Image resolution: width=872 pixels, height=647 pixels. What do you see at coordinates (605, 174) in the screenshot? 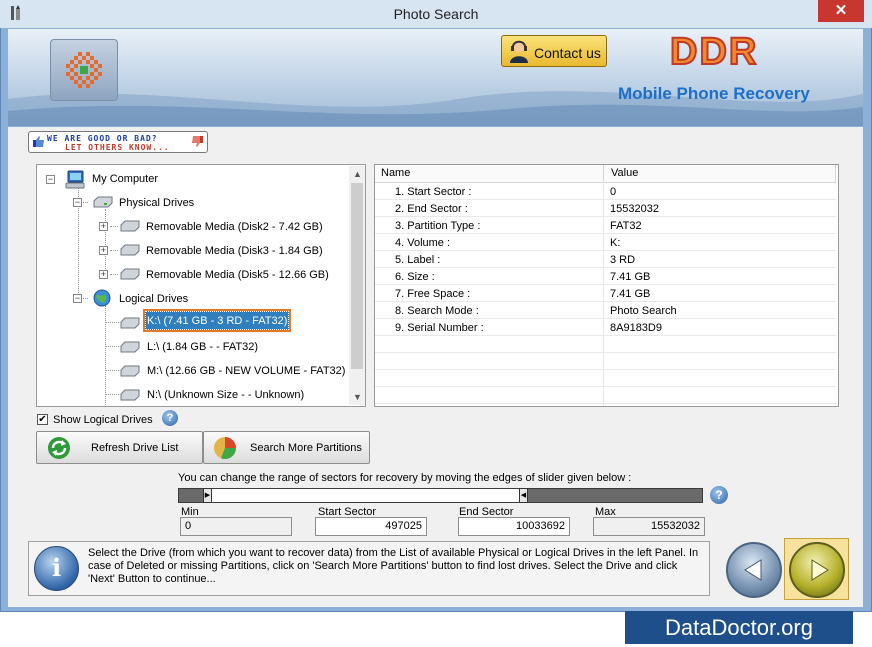
I see `table-header: Name Value` at bounding box center [605, 174].